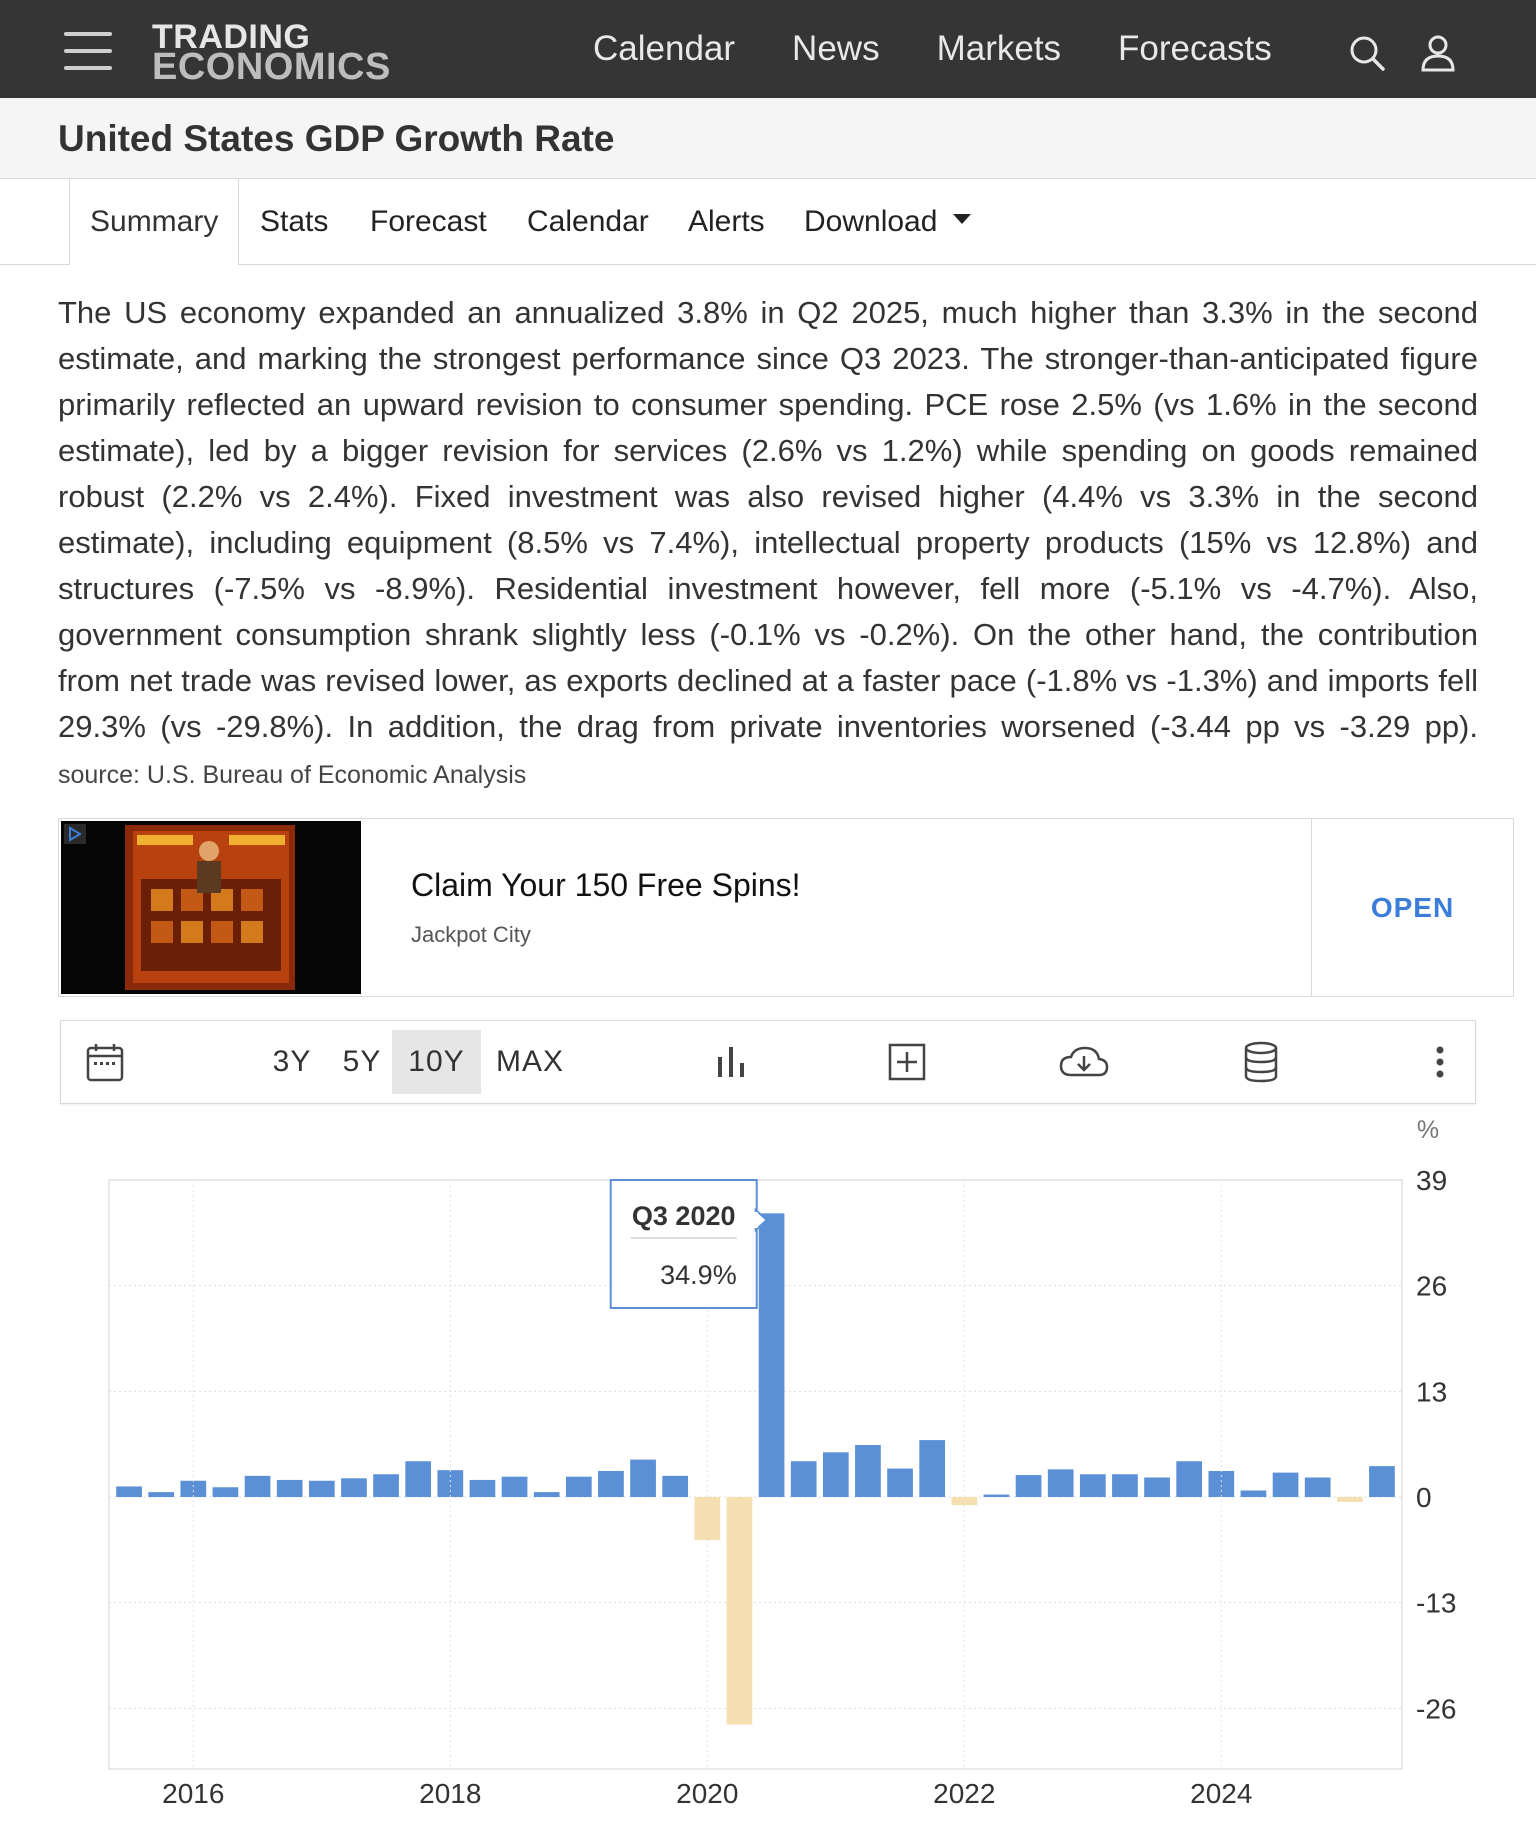  What do you see at coordinates (999, 49) in the screenshot?
I see `nav-markets: Markets` at bounding box center [999, 49].